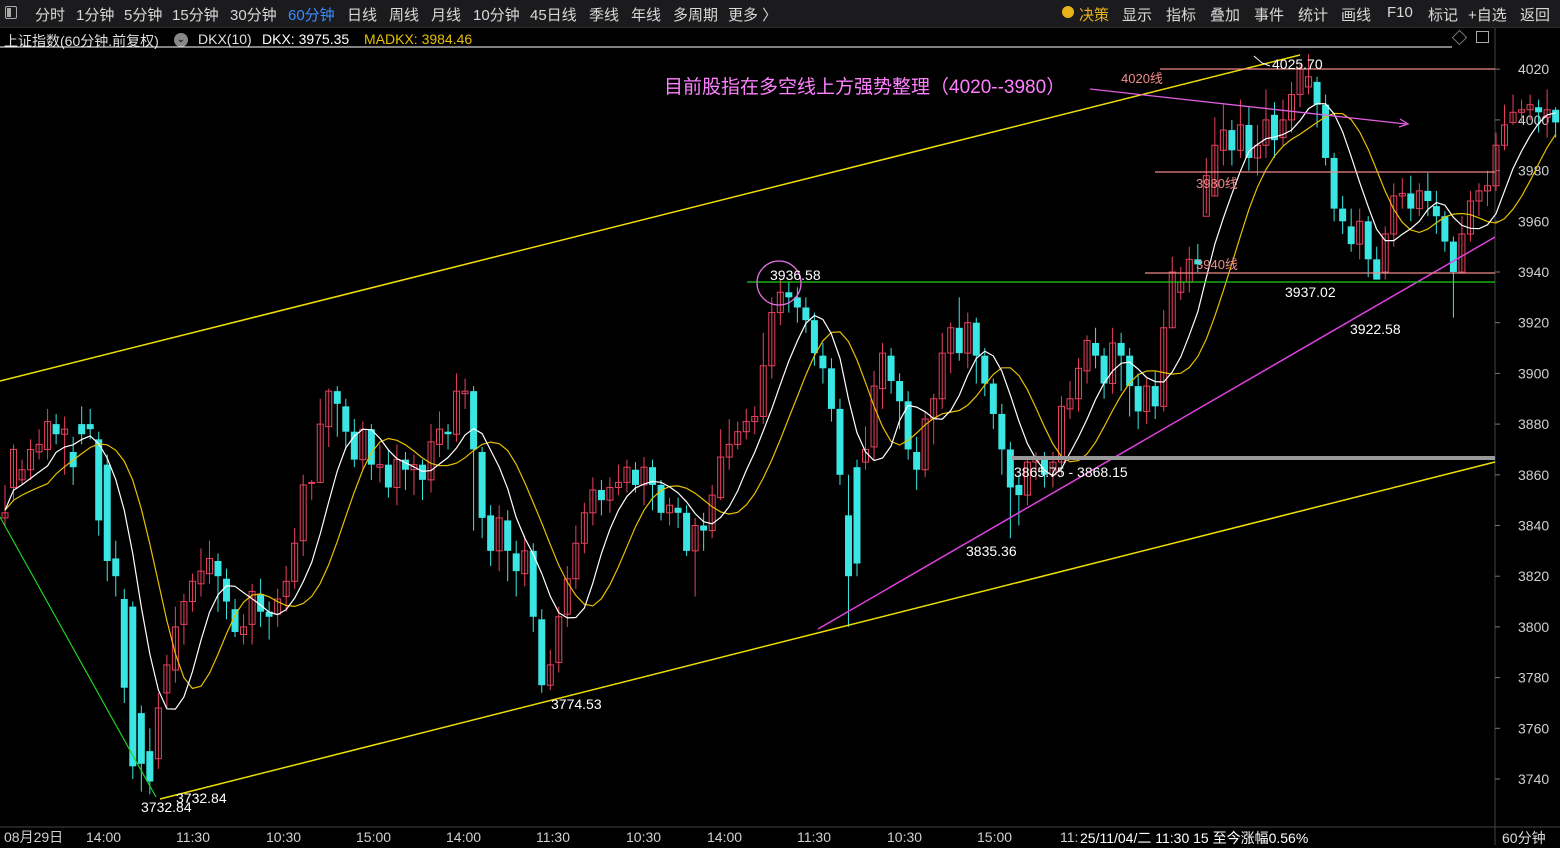  What do you see at coordinates (1194, 838) in the screenshot?
I see `cursor-info-label: 25/11/04/二 11:30 15 至今涨幅0.56%` at bounding box center [1194, 838].